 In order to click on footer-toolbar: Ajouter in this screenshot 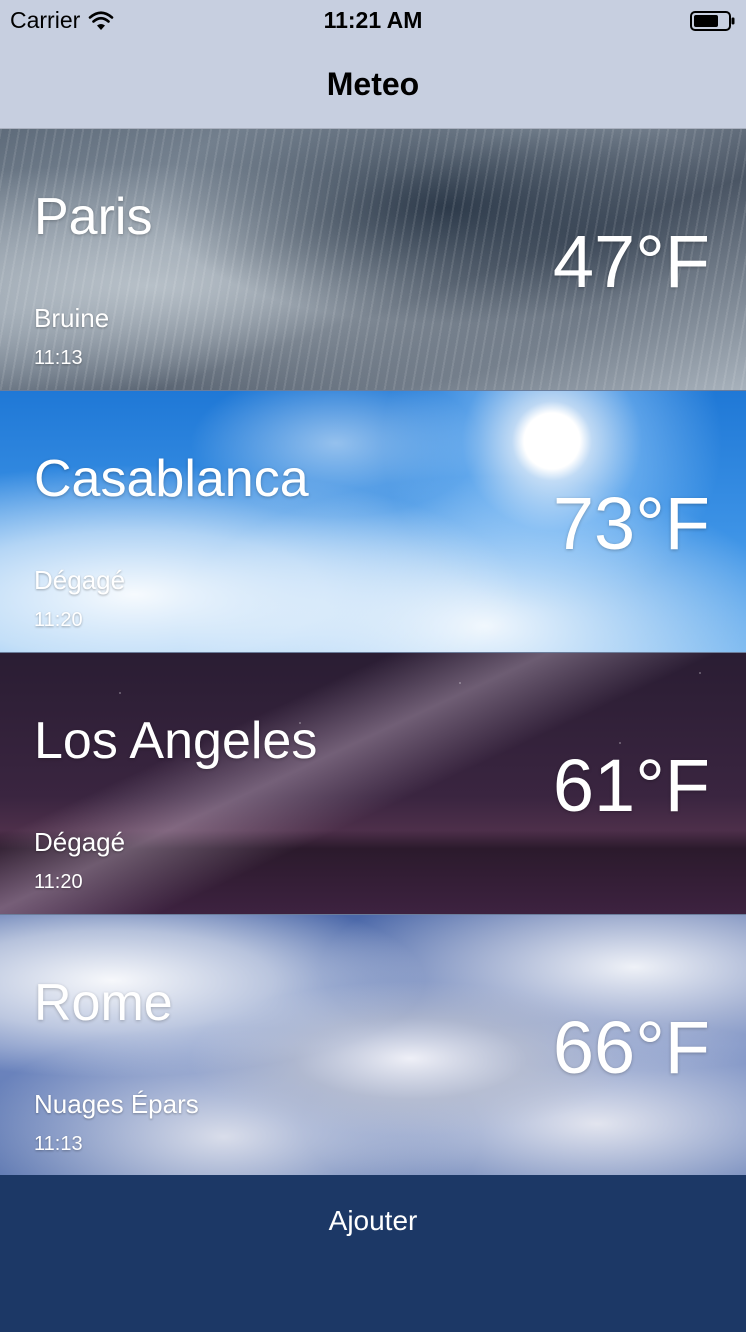, I will do `click(373, 1253)`.